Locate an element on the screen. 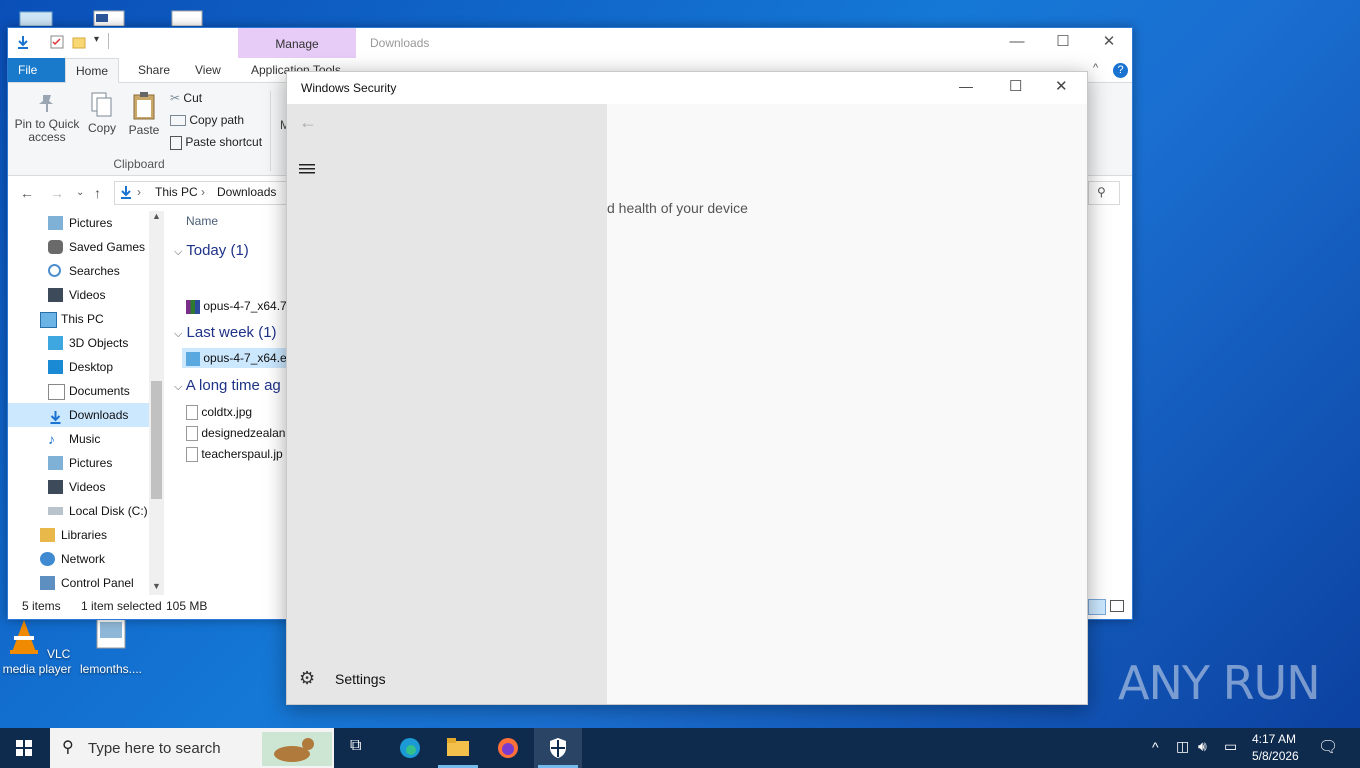 This screenshot has width=1360, height=768. up-arrow-icon: ↑ is located at coordinates (97, 193).